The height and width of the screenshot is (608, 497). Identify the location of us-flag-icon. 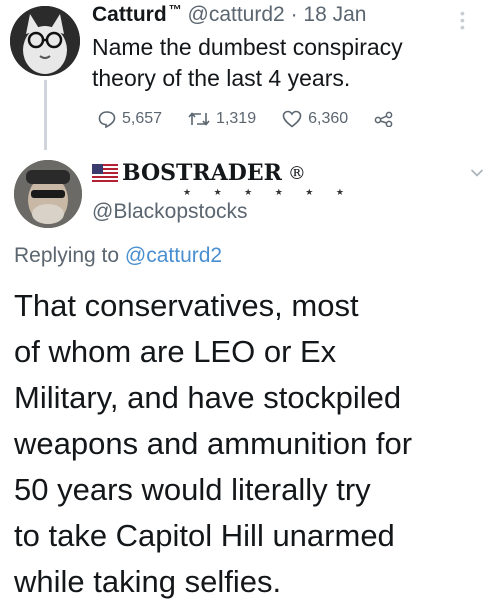
(105, 173).